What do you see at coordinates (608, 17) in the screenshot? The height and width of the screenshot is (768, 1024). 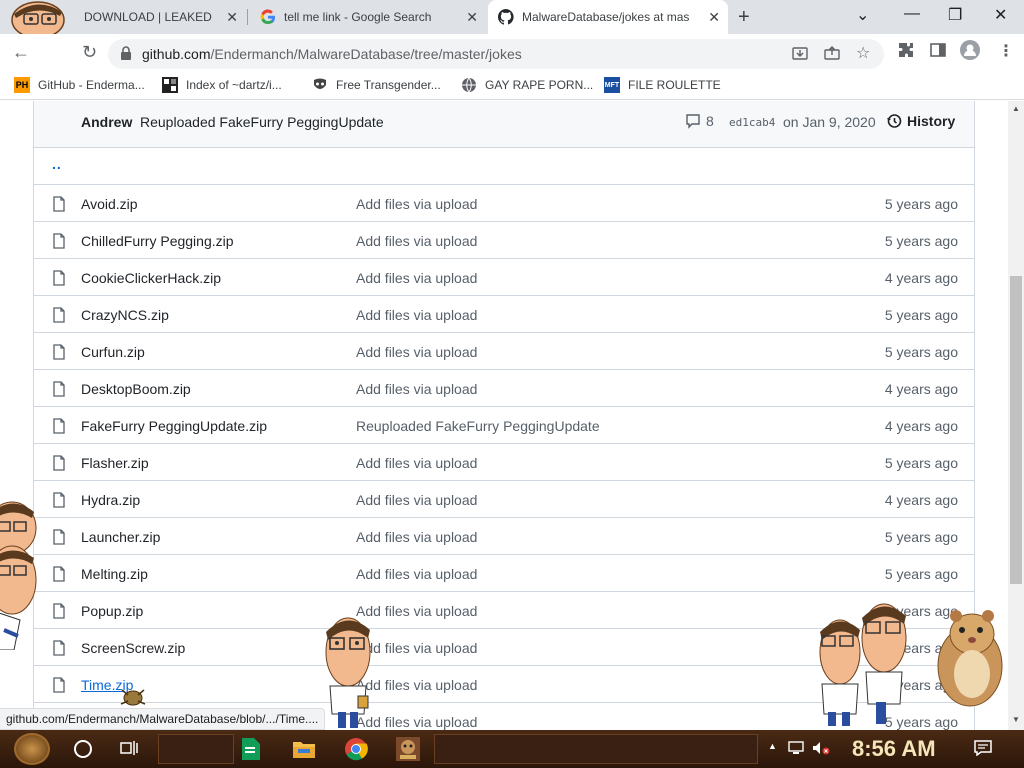 I see `tab-malware-database: MalwareDatabase/jokes at mas ✕` at bounding box center [608, 17].